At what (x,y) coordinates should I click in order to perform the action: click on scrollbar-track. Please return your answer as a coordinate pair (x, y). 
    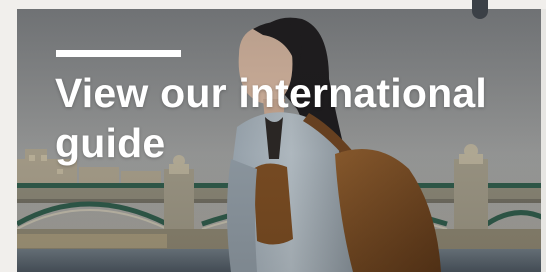
    Looking at the image, I should click on (543, 140).